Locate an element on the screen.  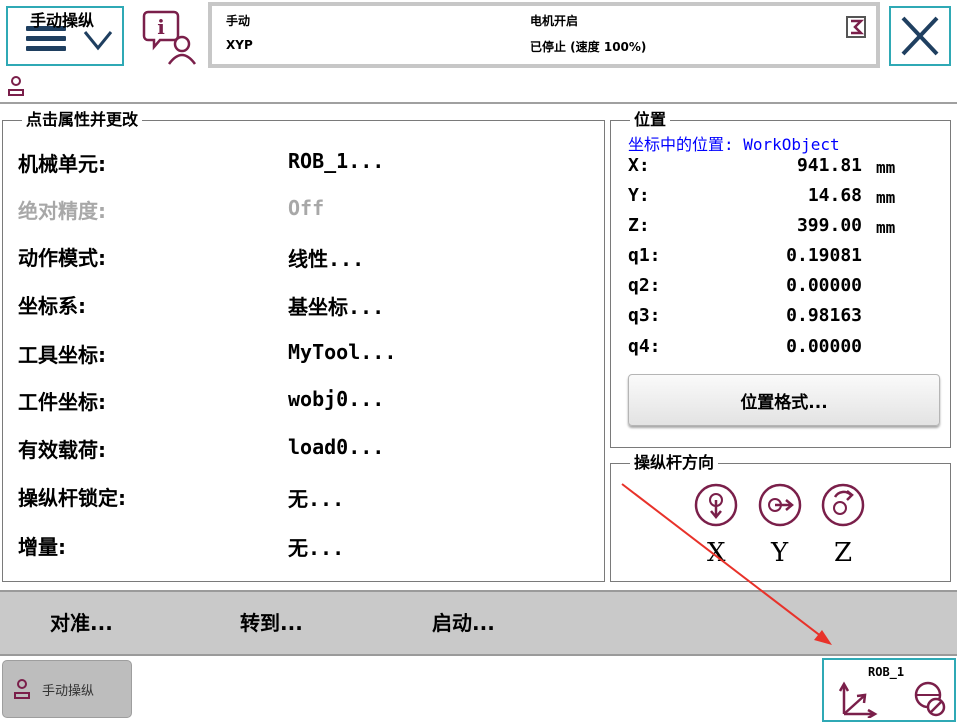
status-motor: 电机开启 is located at coordinates (554, 21).